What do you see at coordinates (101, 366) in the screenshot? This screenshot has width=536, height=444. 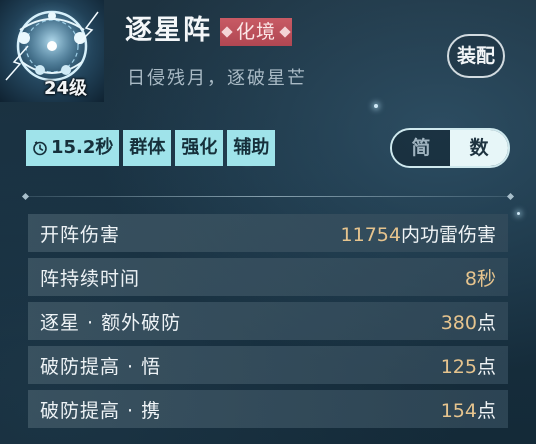 I see `stat-label: 破防提高 · 悟` at bounding box center [101, 366].